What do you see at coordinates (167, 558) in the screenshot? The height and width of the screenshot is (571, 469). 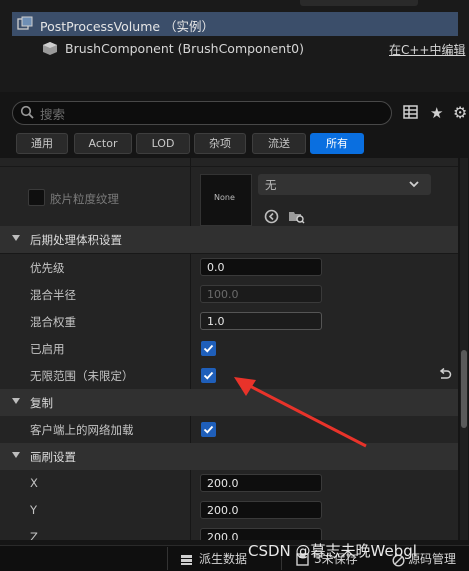 I see `status-divider` at bounding box center [167, 558].